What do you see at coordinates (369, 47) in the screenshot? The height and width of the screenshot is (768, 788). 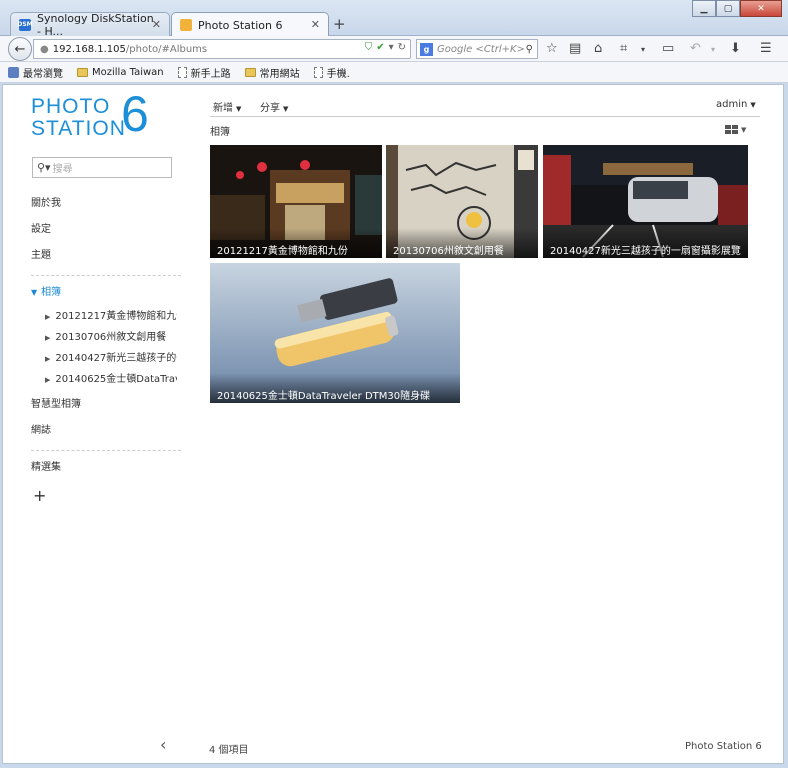 I see `shield-icon: ⛉` at bounding box center [369, 47].